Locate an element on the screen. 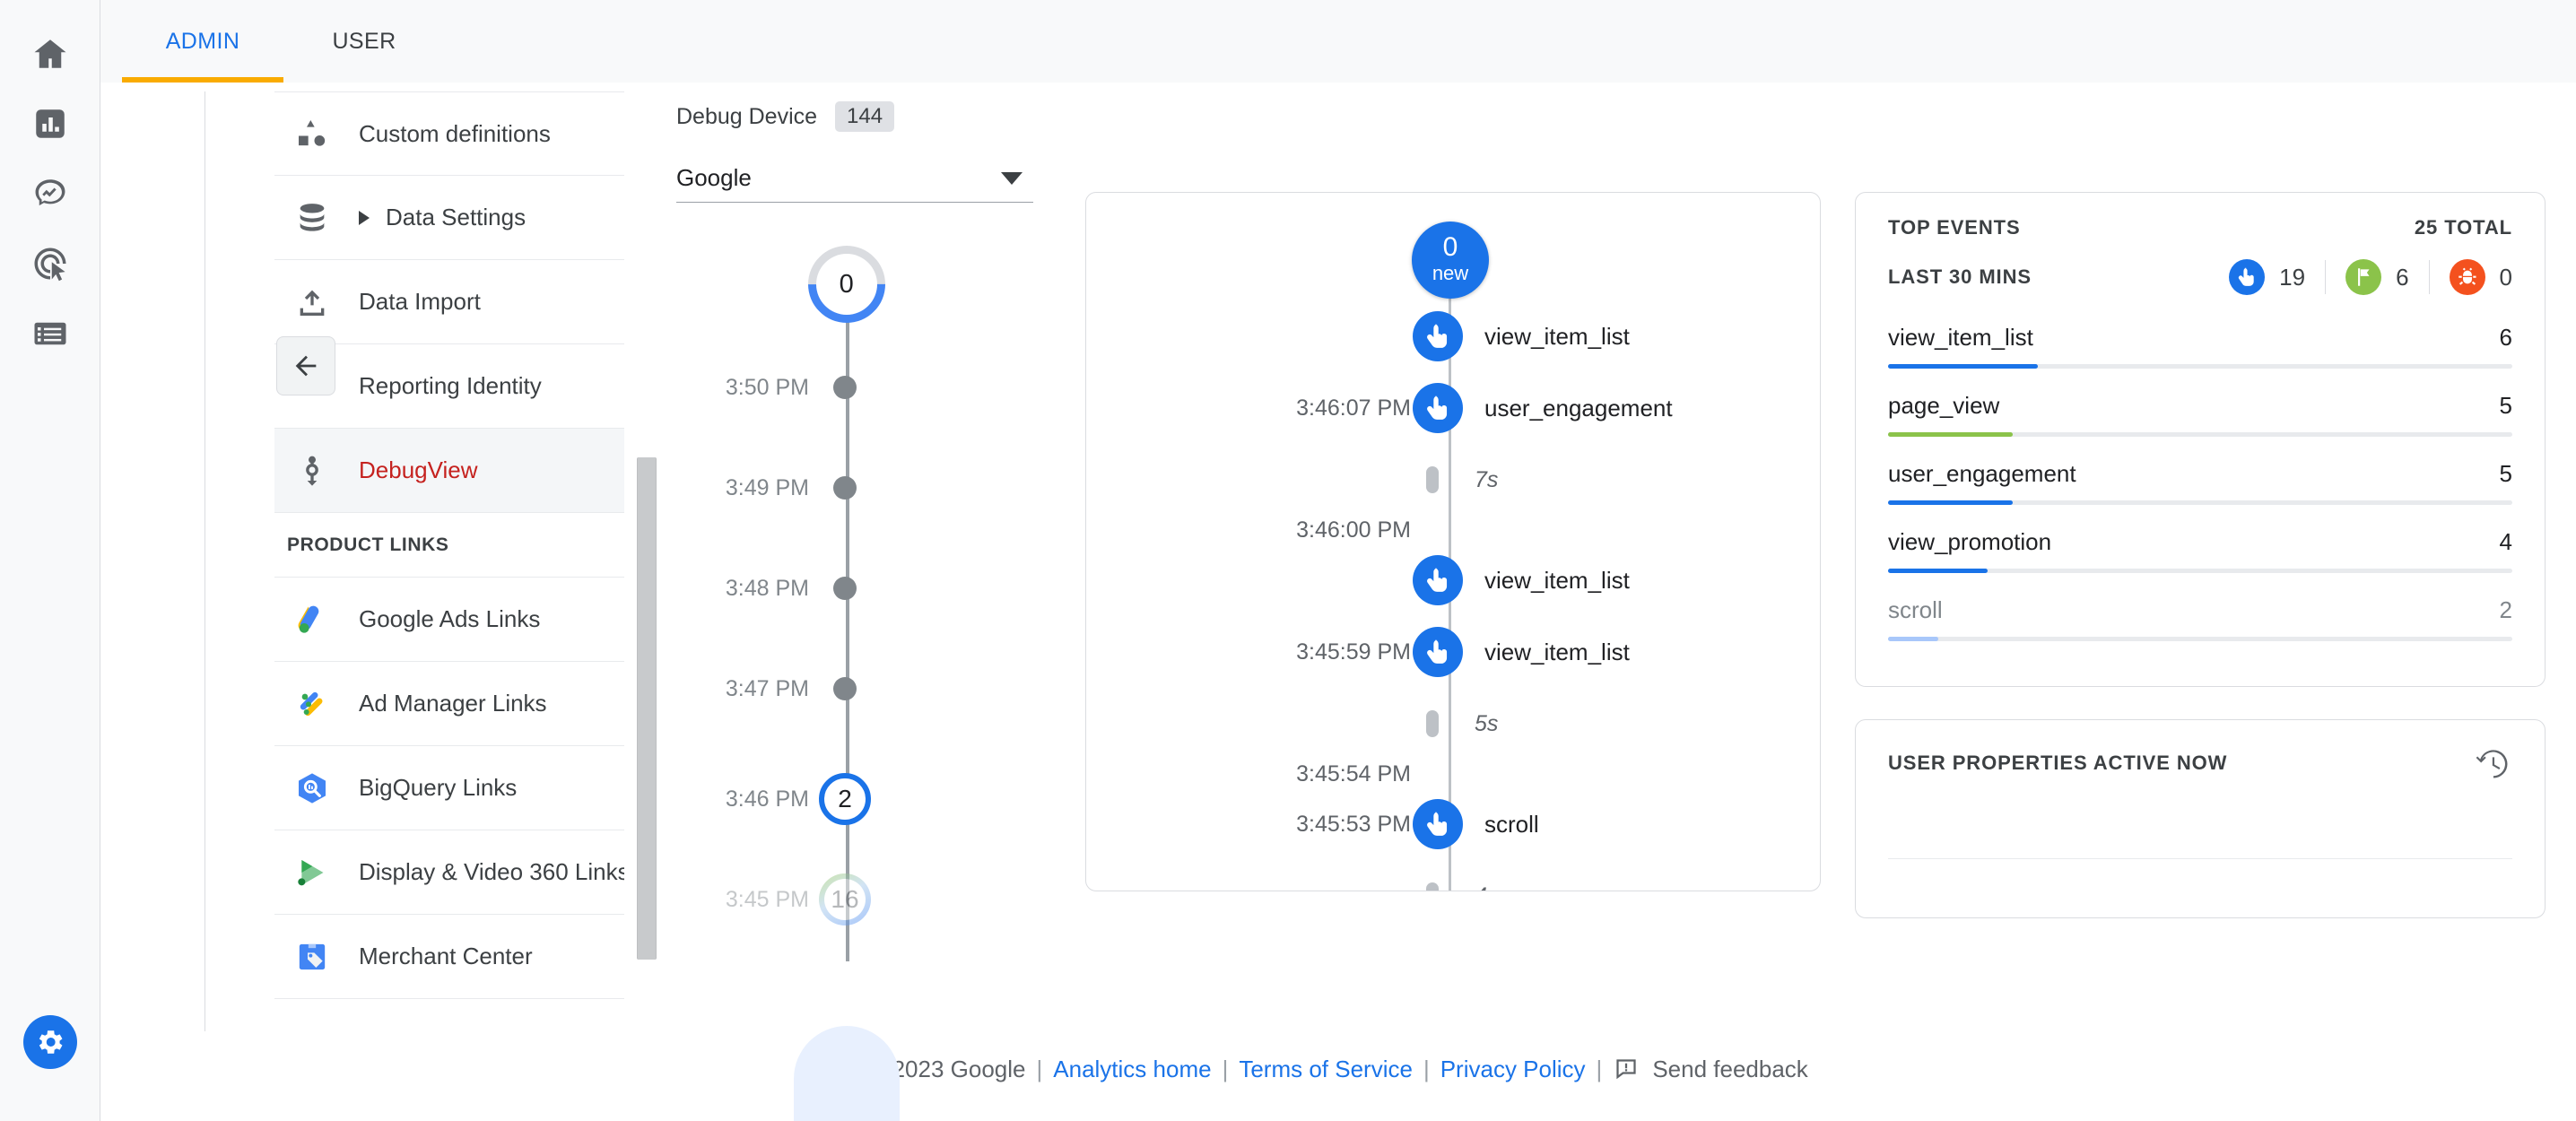  nav-item-display-video-360-links: Display & Video 360 Links is located at coordinates (449, 872).